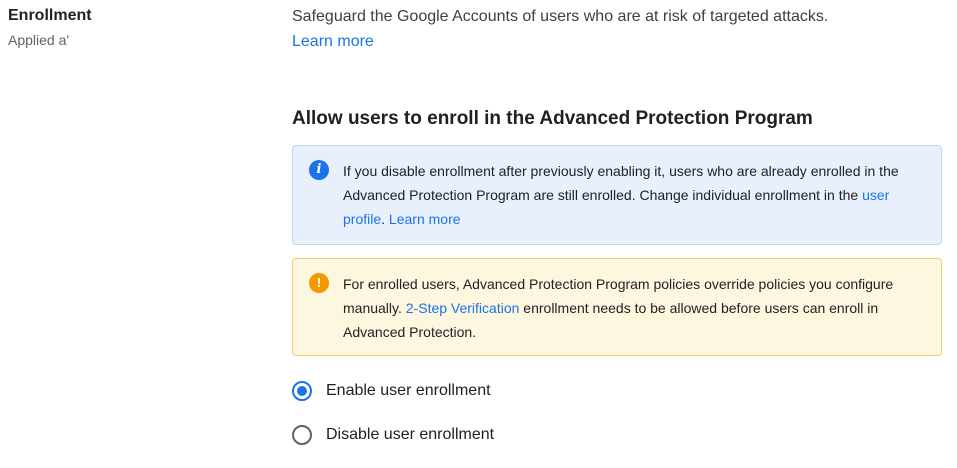 This screenshot has width=957, height=468. I want to click on disable-enrollment-label: Disable user enrollment, so click(410, 435).